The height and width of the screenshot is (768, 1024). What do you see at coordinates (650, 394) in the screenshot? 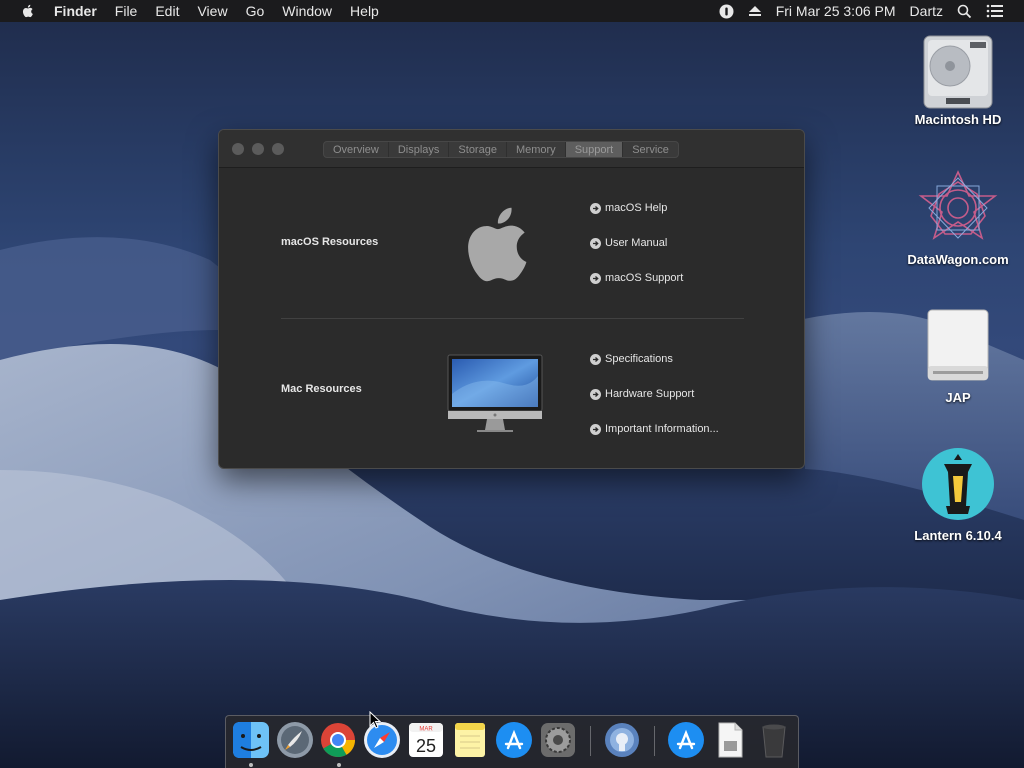
I see `link-label: Hardware Support` at bounding box center [650, 394].